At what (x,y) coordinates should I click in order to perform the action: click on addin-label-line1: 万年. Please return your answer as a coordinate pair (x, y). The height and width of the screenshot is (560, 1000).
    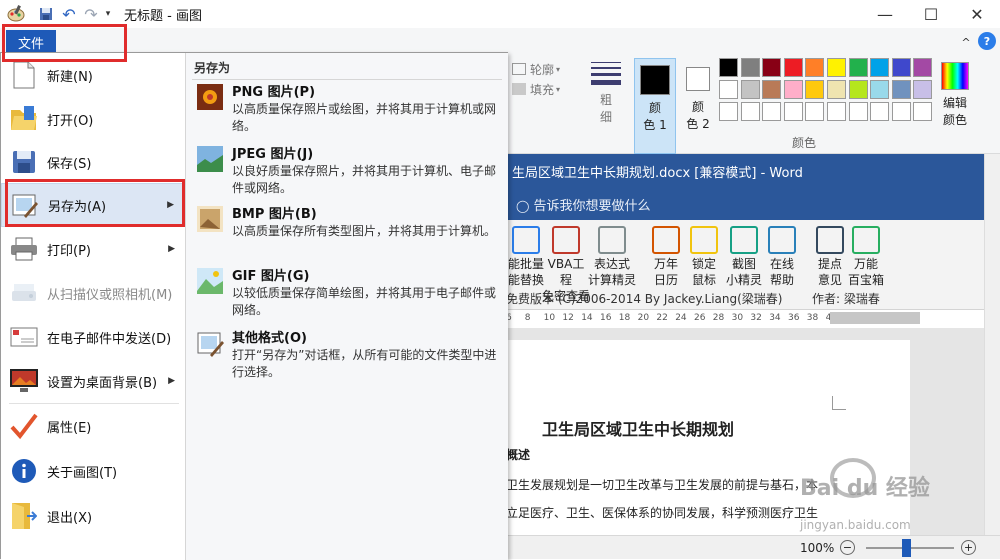
    Looking at the image, I should click on (665, 264).